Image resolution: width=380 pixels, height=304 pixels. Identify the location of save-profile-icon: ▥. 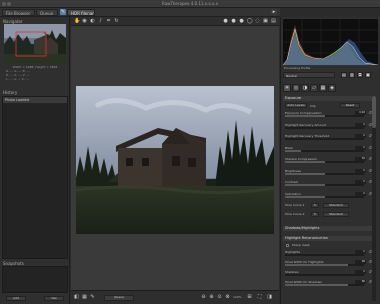
(352, 75).